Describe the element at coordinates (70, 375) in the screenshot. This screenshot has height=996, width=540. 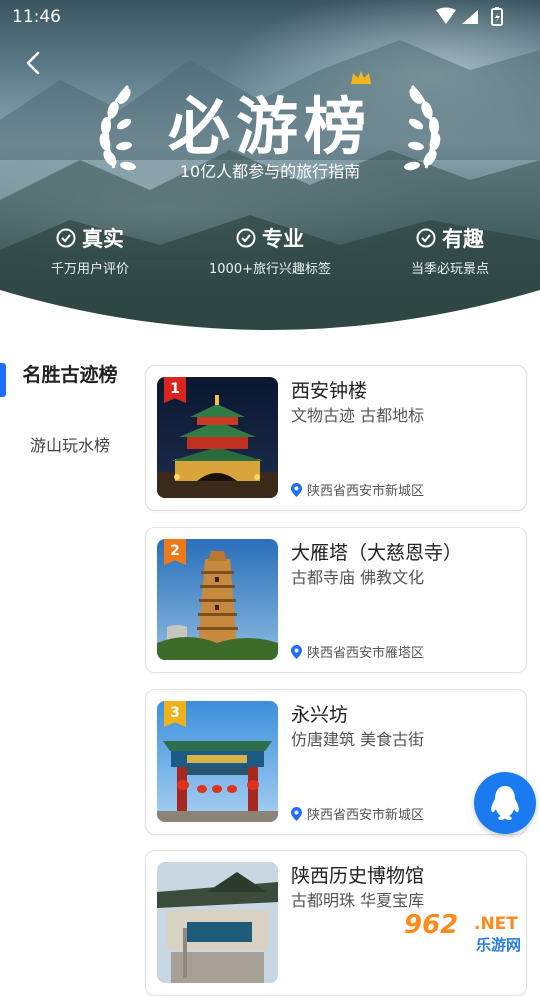
I see `sidebar-item-label: 名胜古迹榜` at that location.